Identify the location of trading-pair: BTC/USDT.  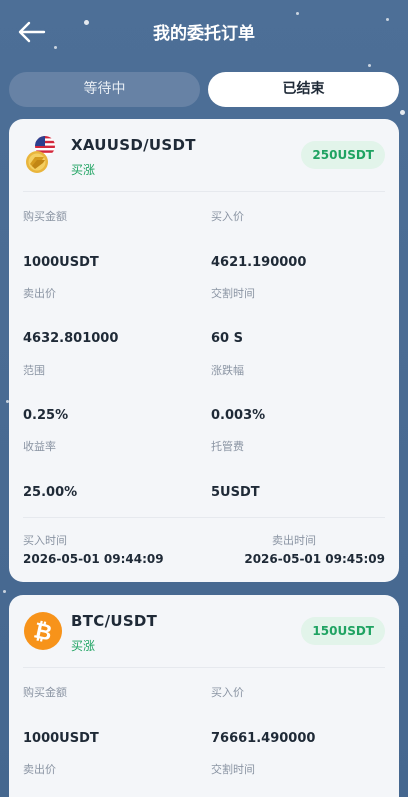
(114, 621).